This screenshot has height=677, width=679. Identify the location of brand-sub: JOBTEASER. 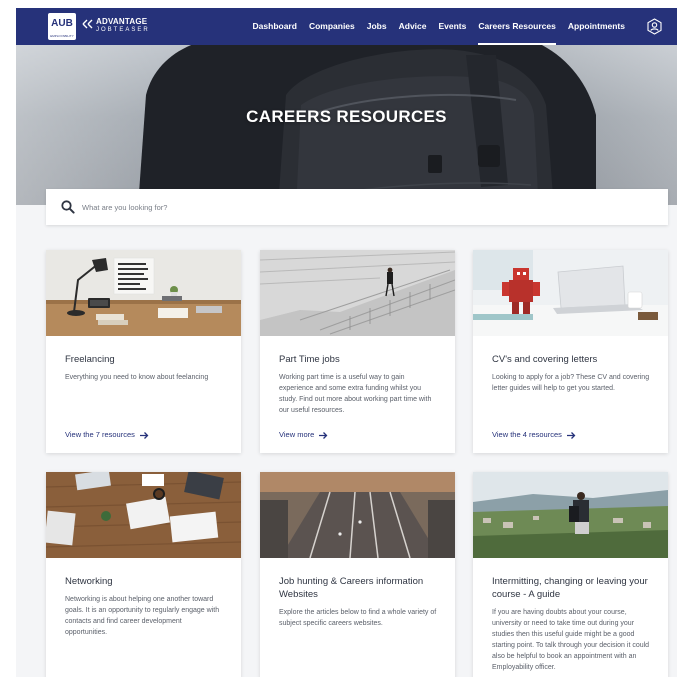
(123, 30).